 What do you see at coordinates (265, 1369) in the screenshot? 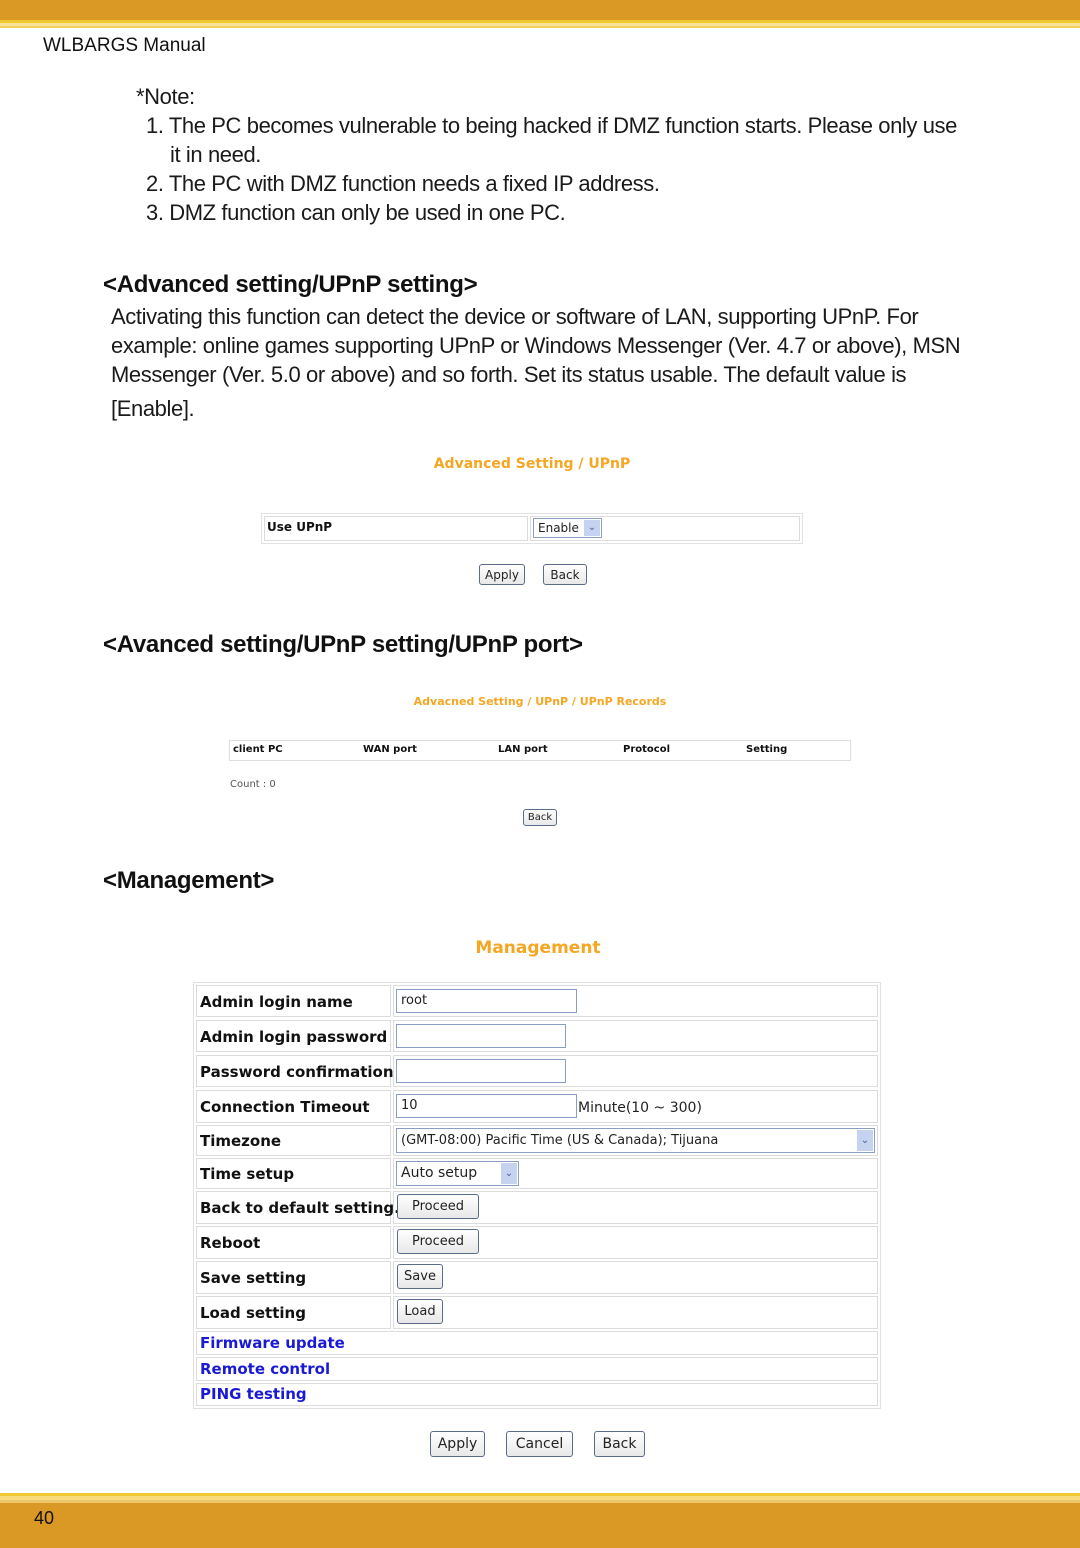
I see `remote-control-link: Remote control` at bounding box center [265, 1369].